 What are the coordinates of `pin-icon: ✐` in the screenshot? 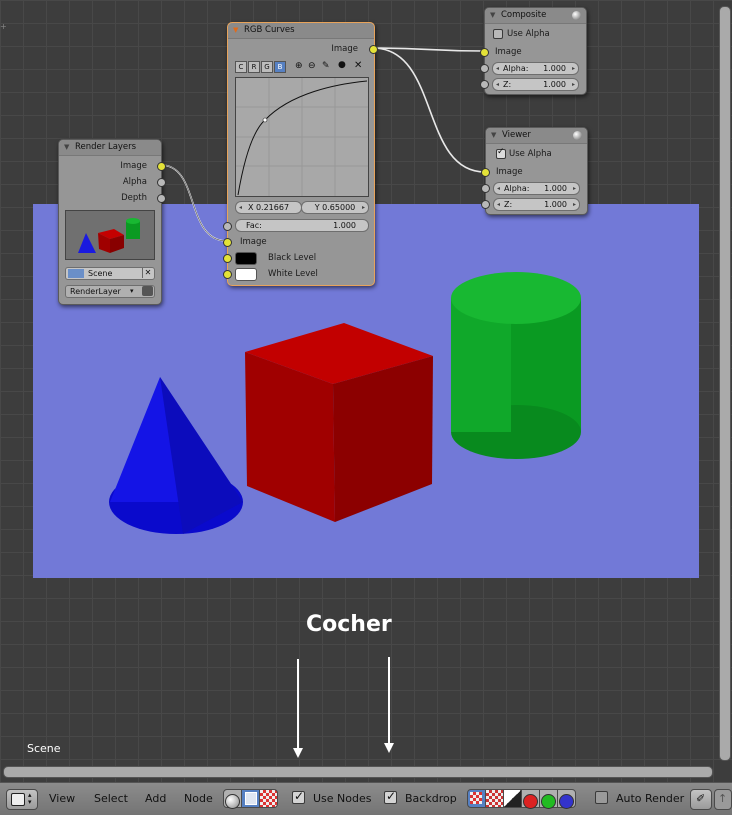 It's located at (701, 798).